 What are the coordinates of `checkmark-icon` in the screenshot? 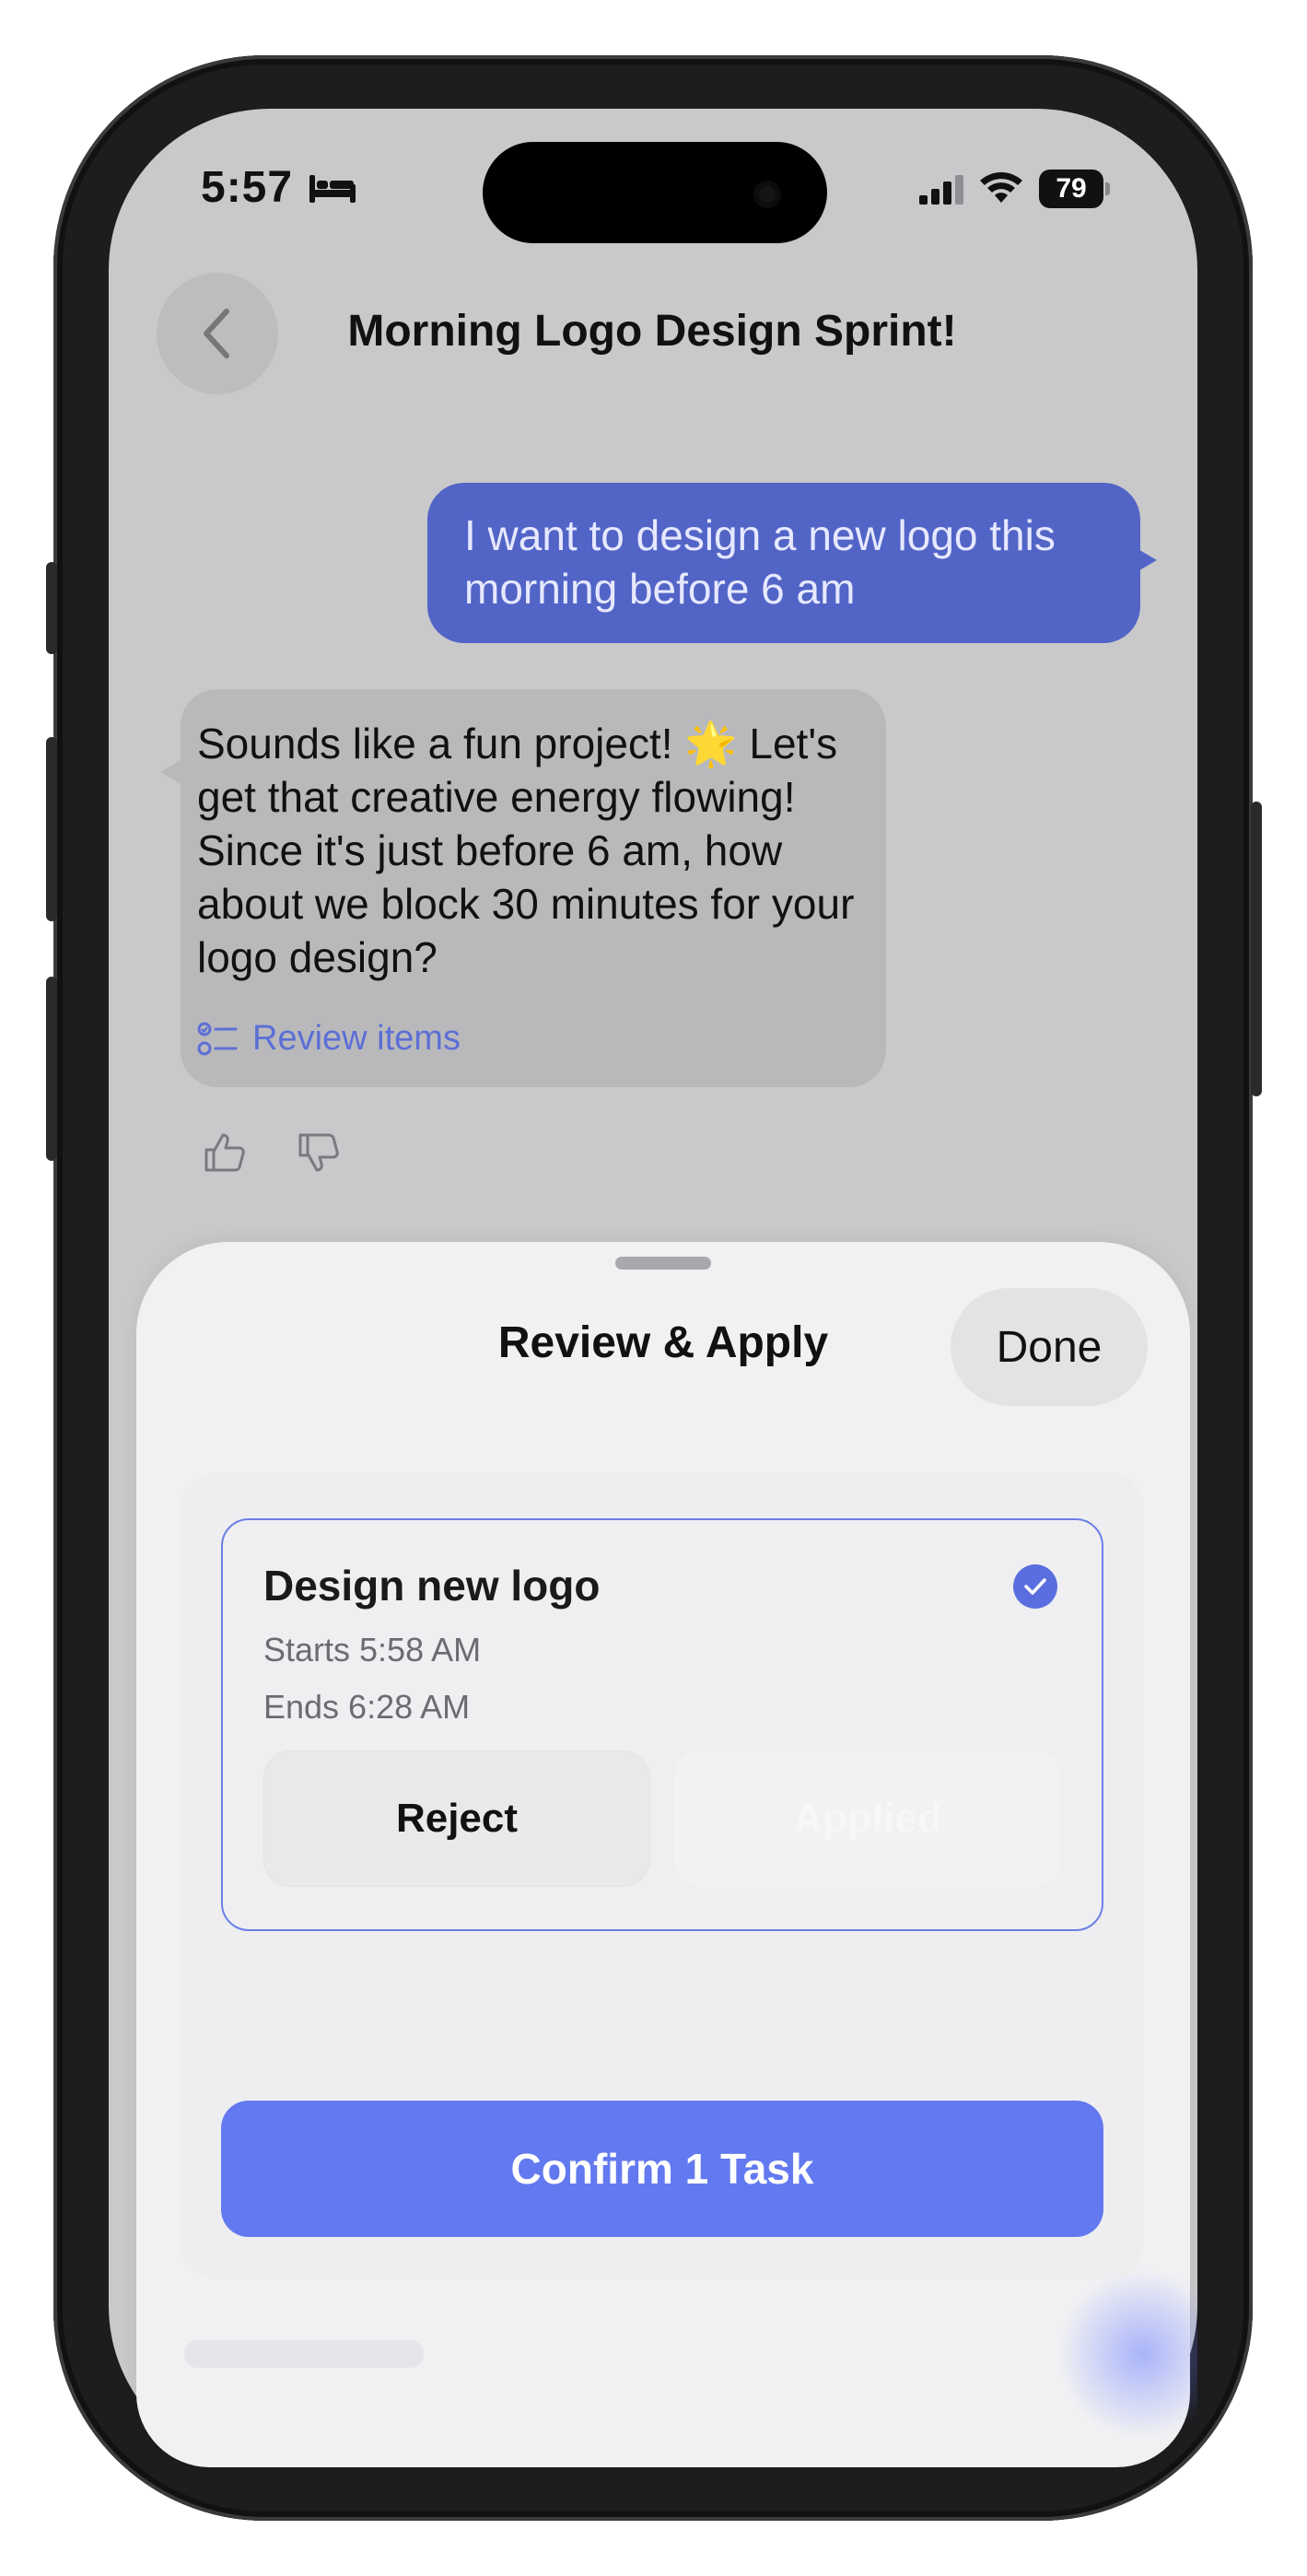 It's located at (1035, 1586).